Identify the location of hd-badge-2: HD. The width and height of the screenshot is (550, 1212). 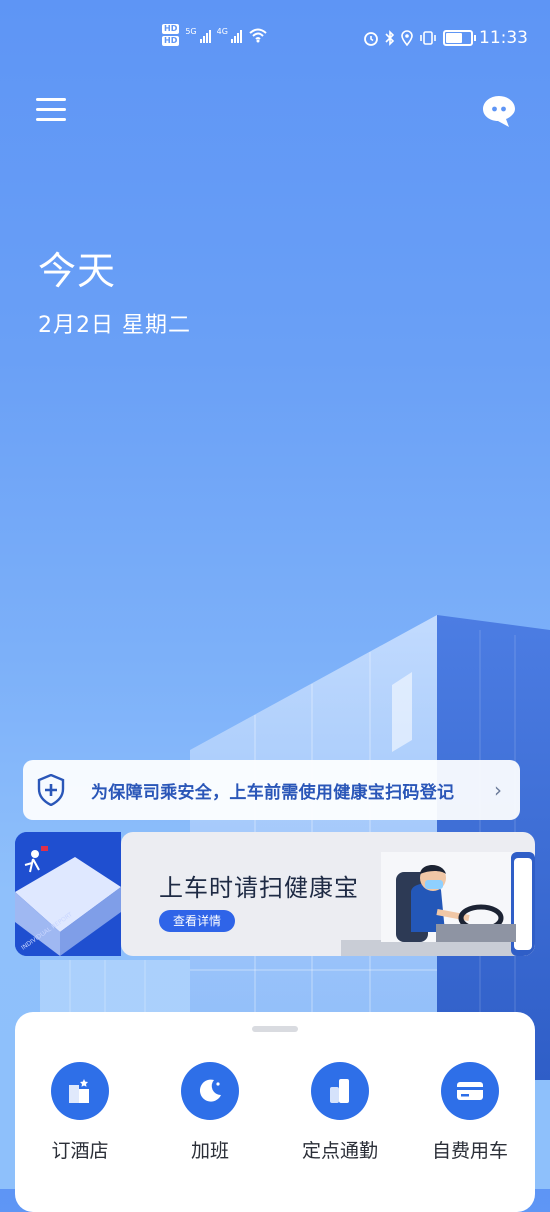
(171, 41).